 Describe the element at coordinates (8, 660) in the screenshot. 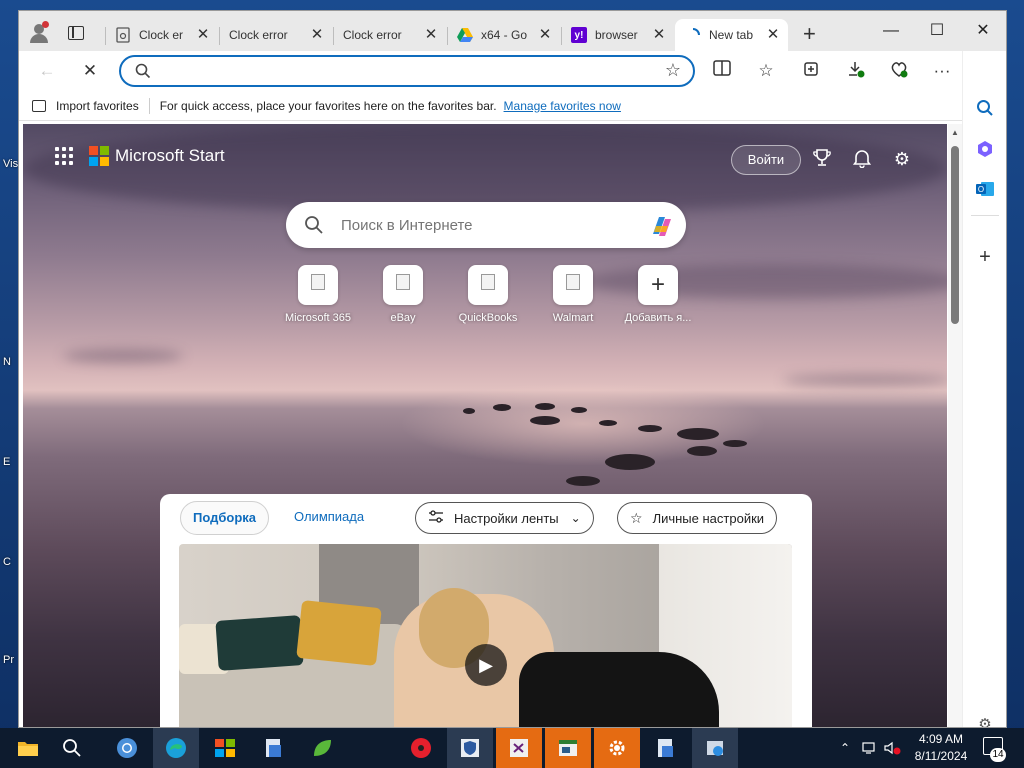

I see `desktop-icon-label: Pr` at that location.